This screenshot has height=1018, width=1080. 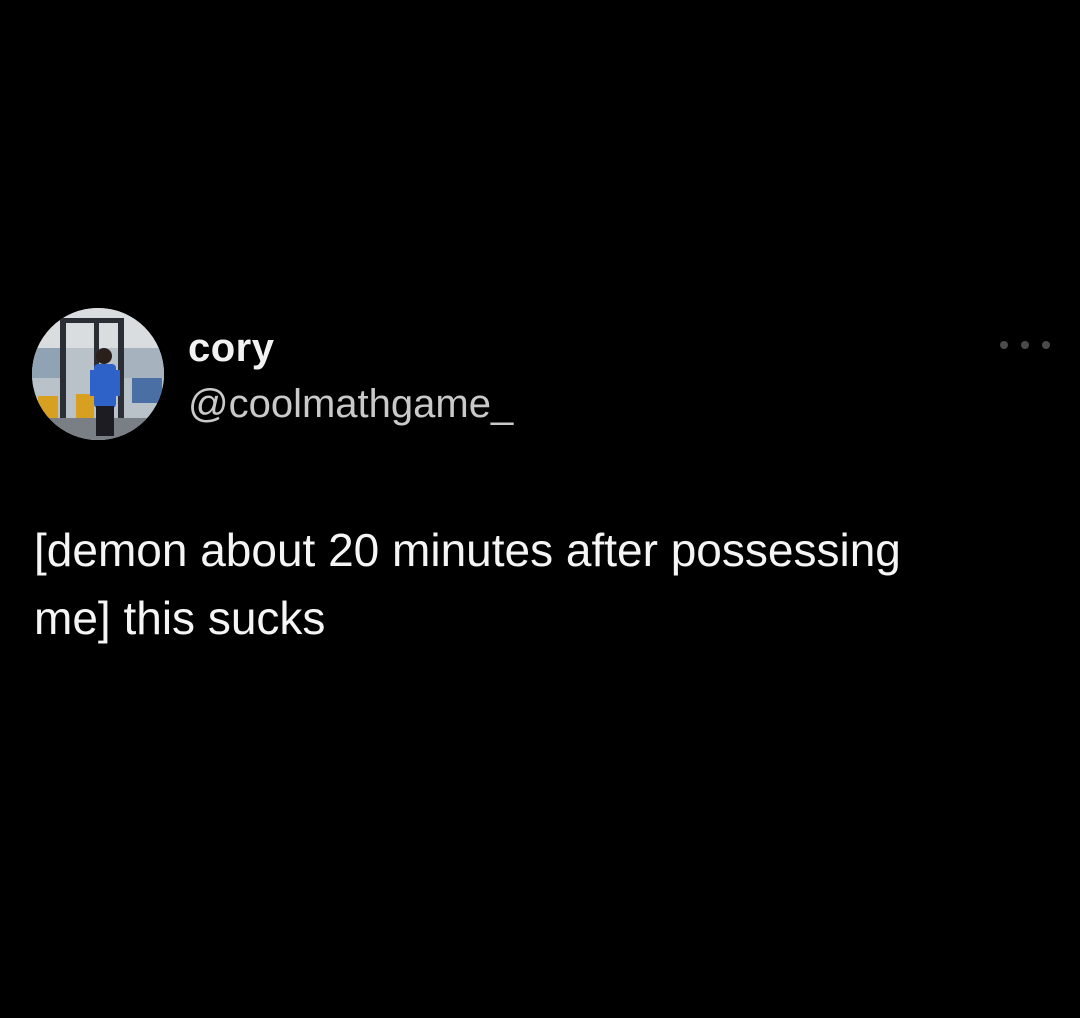 What do you see at coordinates (231, 348) in the screenshot?
I see `display-name: cory` at bounding box center [231, 348].